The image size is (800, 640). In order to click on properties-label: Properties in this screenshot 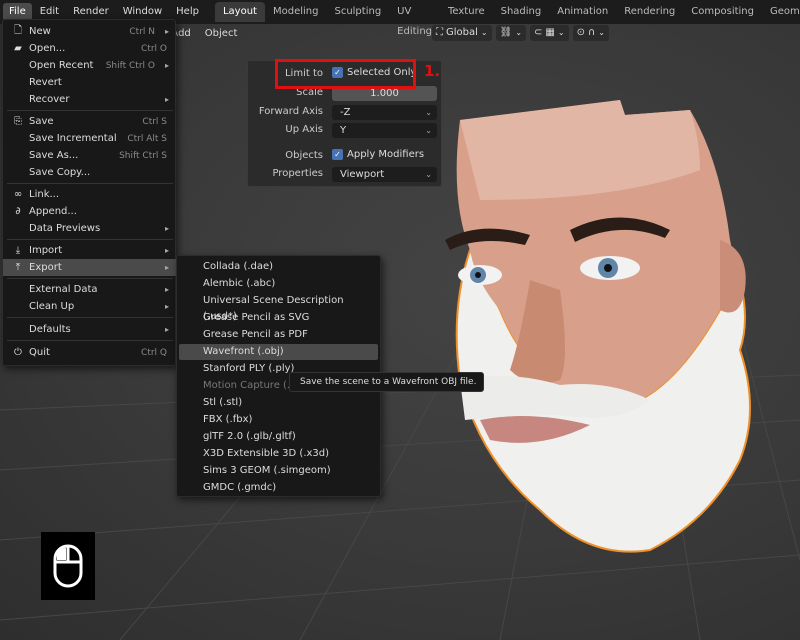, I will do `click(297, 173)`.